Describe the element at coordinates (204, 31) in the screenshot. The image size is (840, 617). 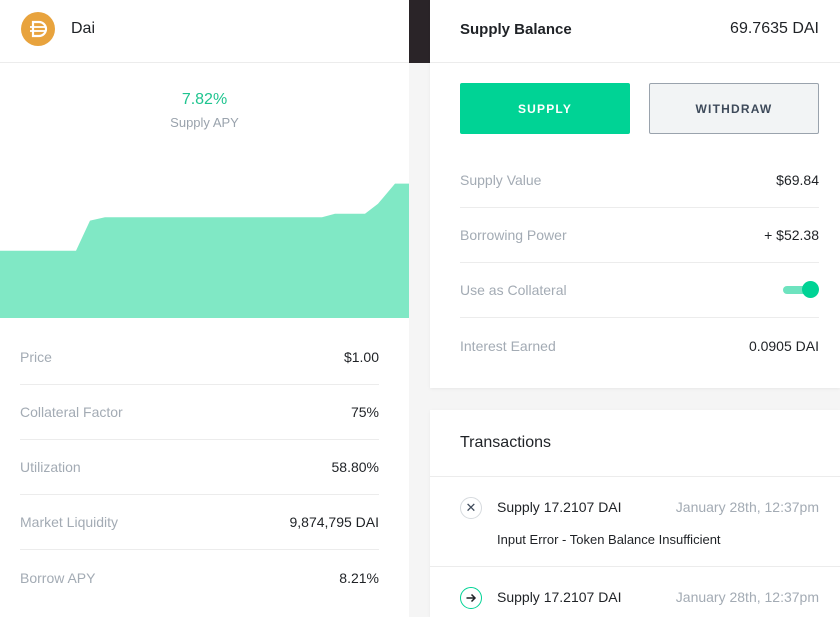
I see `token-header: Dai` at that location.